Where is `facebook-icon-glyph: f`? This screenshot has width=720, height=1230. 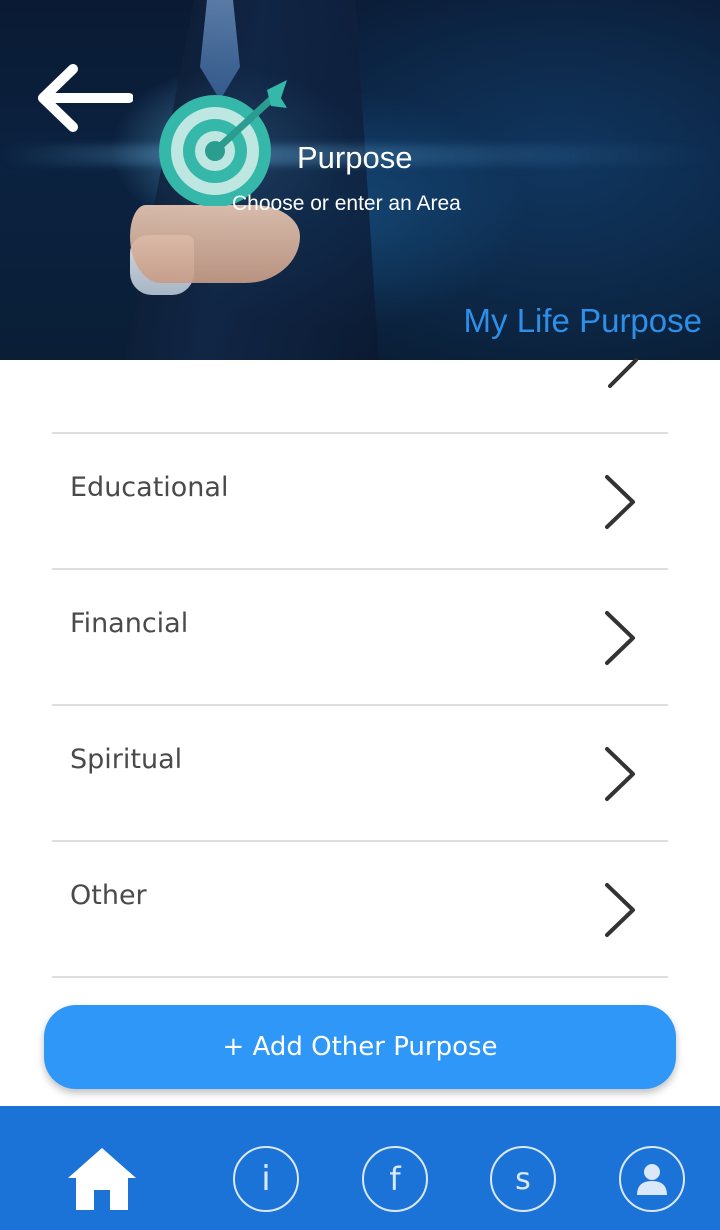 facebook-icon-glyph: f is located at coordinates (395, 1179).